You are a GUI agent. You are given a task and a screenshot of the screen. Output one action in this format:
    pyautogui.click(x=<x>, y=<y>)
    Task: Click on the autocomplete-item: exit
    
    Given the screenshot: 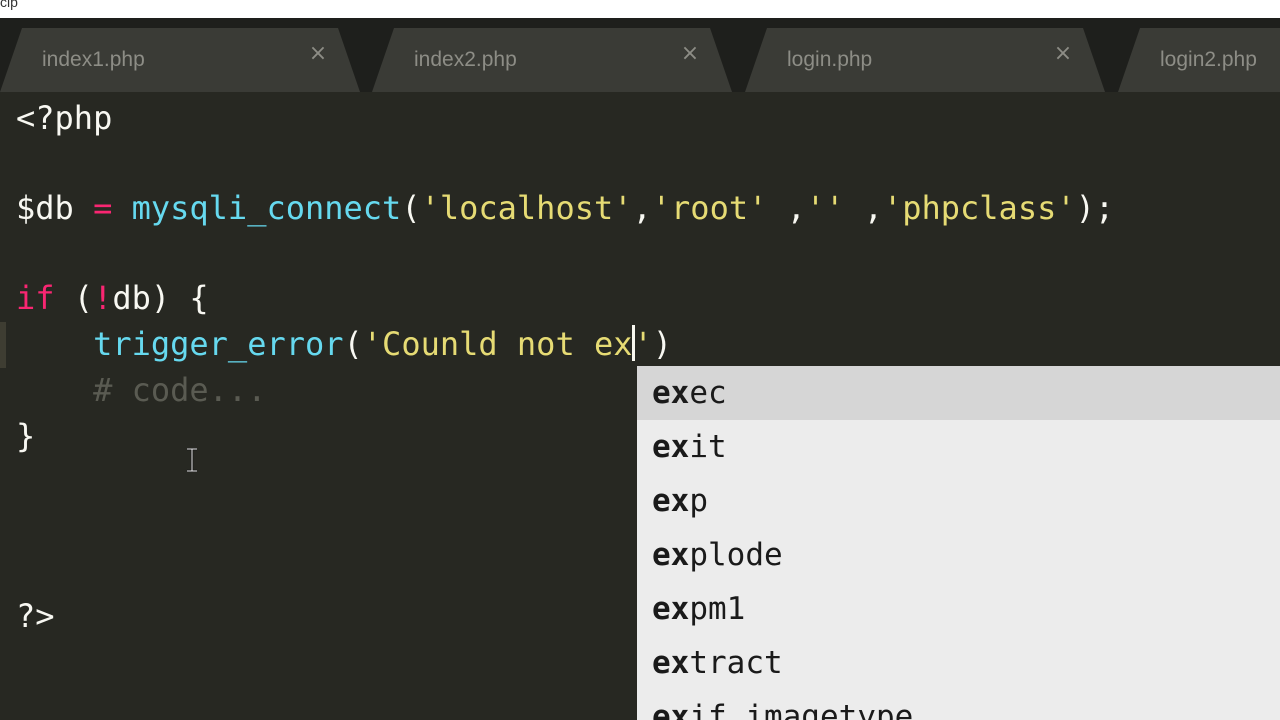 What is the action you would take?
    pyautogui.click(x=958, y=447)
    